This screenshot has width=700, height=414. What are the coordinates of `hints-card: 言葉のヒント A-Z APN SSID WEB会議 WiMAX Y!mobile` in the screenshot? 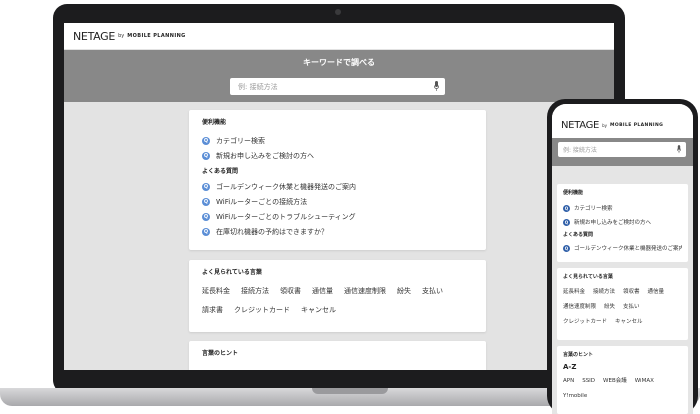 It's located at (622, 380).